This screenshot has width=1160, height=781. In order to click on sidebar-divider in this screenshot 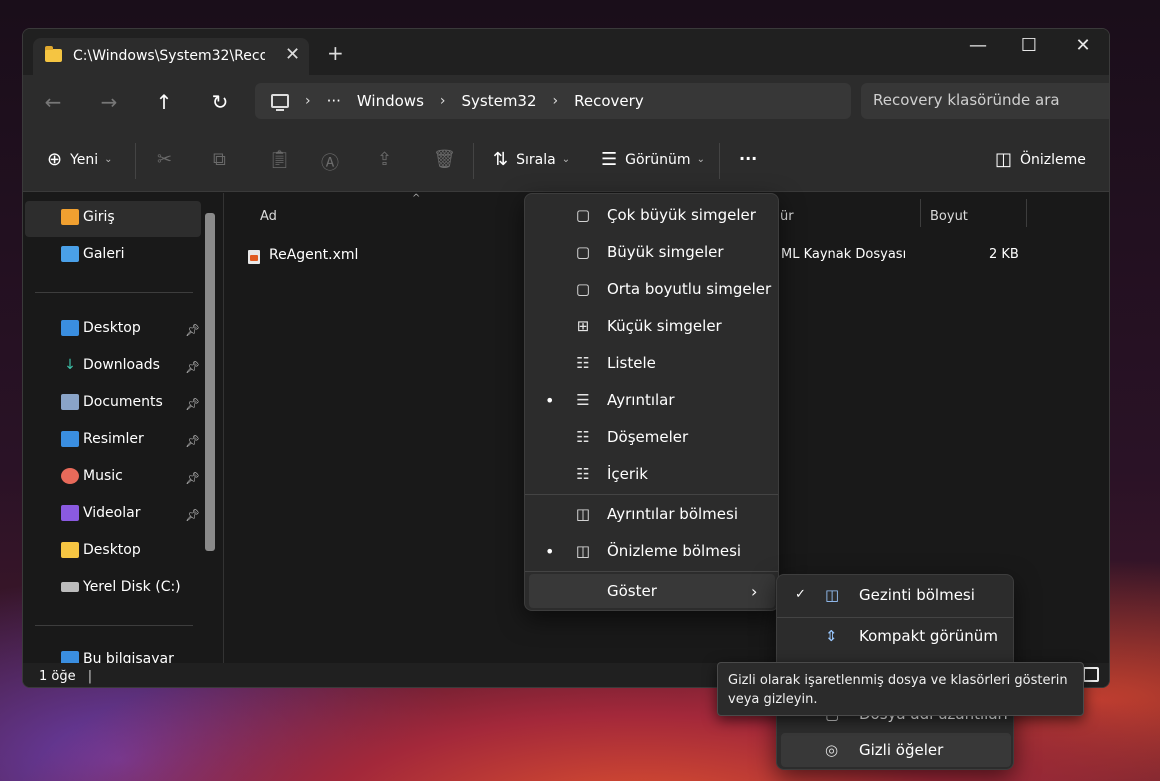, I will do `click(114, 292)`.